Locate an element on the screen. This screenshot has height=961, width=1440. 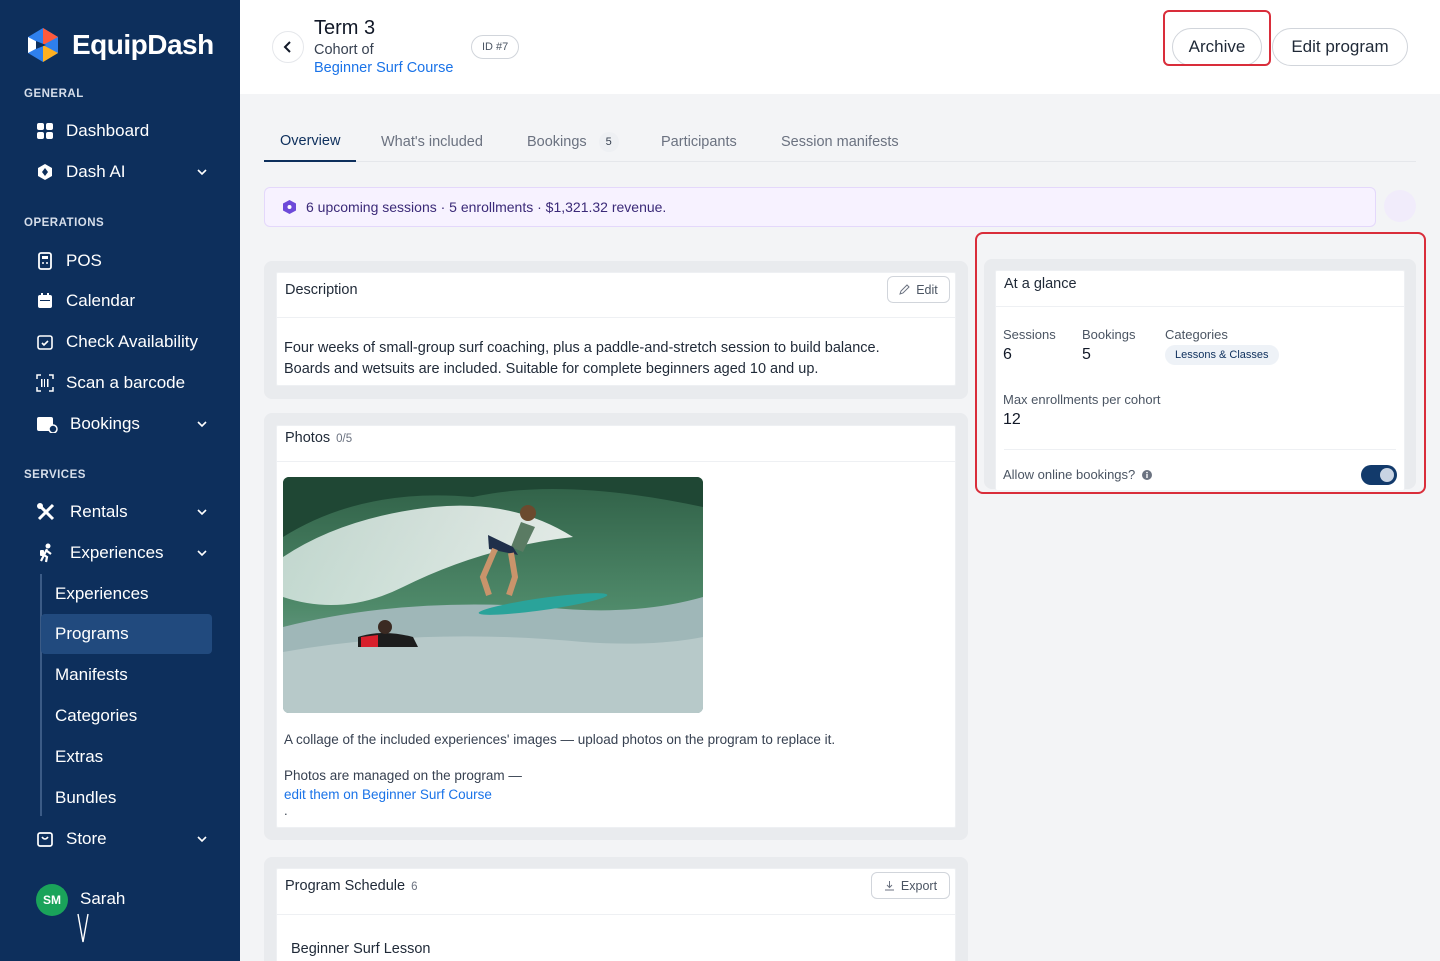
program-photo is located at coordinates (493, 595).